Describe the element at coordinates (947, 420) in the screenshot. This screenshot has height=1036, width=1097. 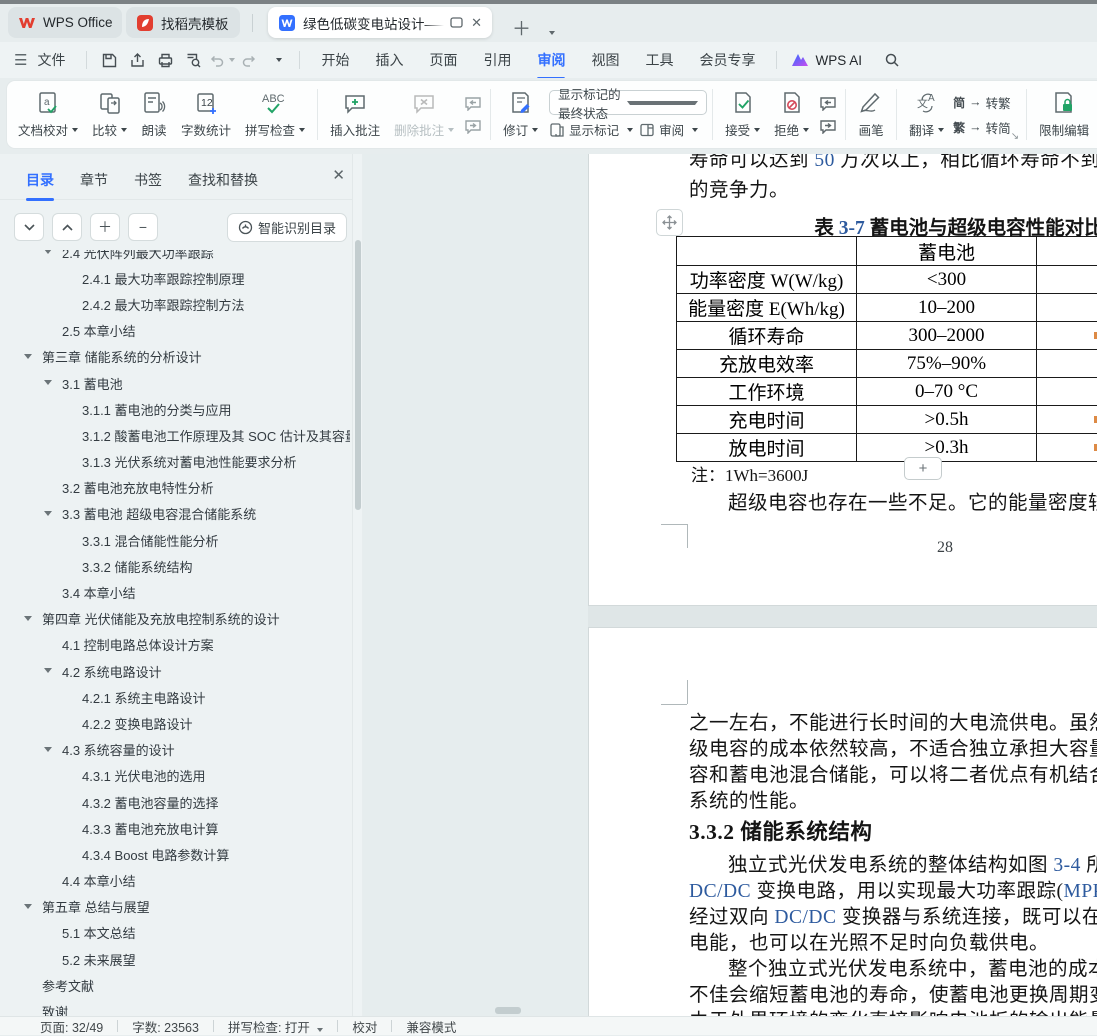
I see `table-cell: >0.5h` at that location.